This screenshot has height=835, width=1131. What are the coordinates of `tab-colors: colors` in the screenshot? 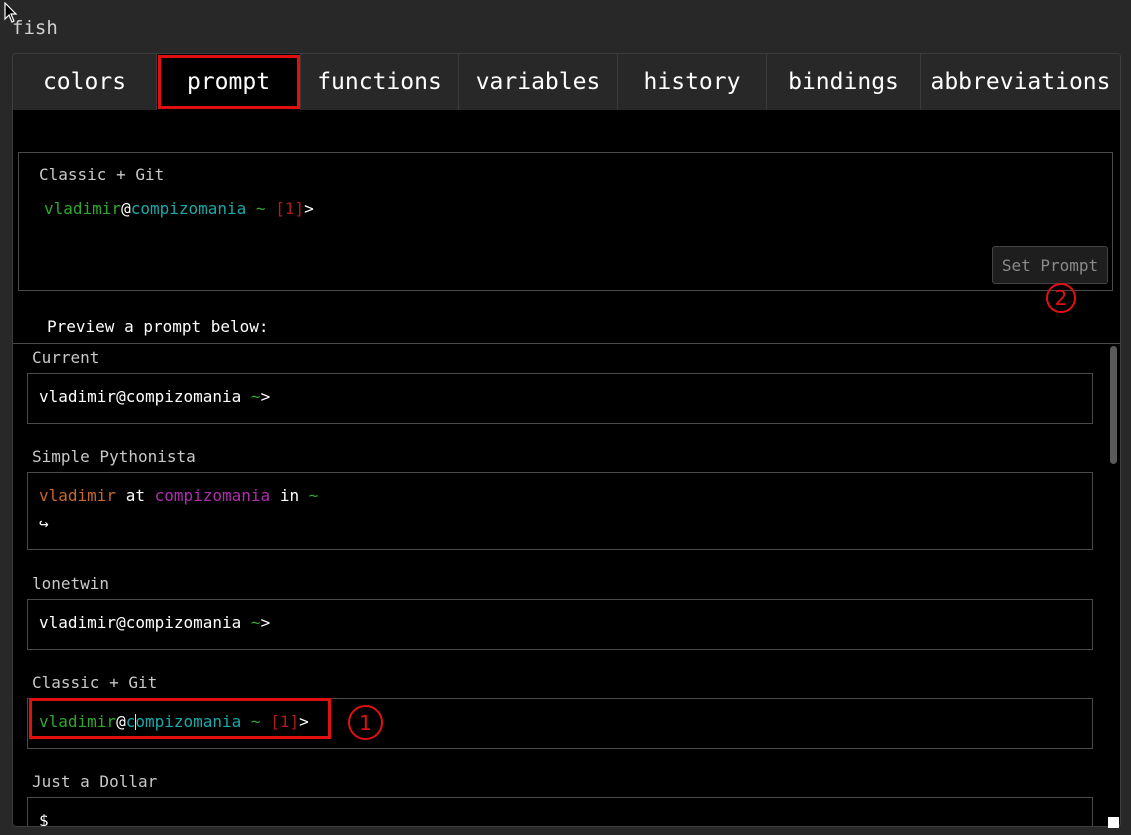 It's located at (85, 82).